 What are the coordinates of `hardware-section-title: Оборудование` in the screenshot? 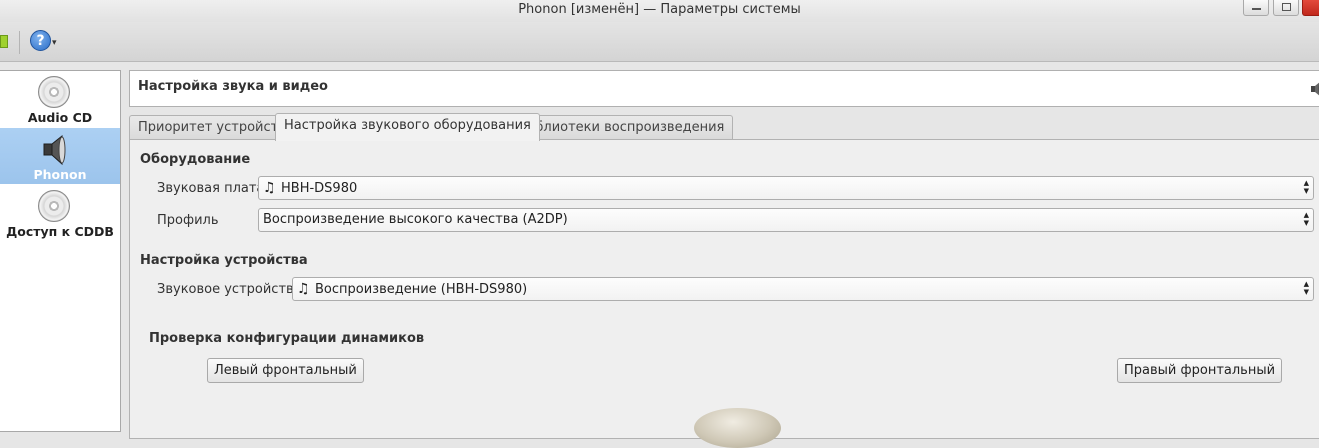 It's located at (195, 159).